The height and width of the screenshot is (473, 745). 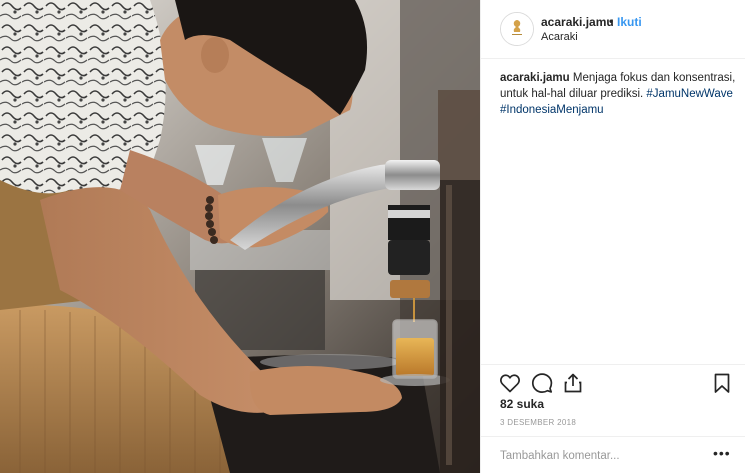 What do you see at coordinates (559, 37) in the screenshot?
I see `post-location: Acaraki` at bounding box center [559, 37].